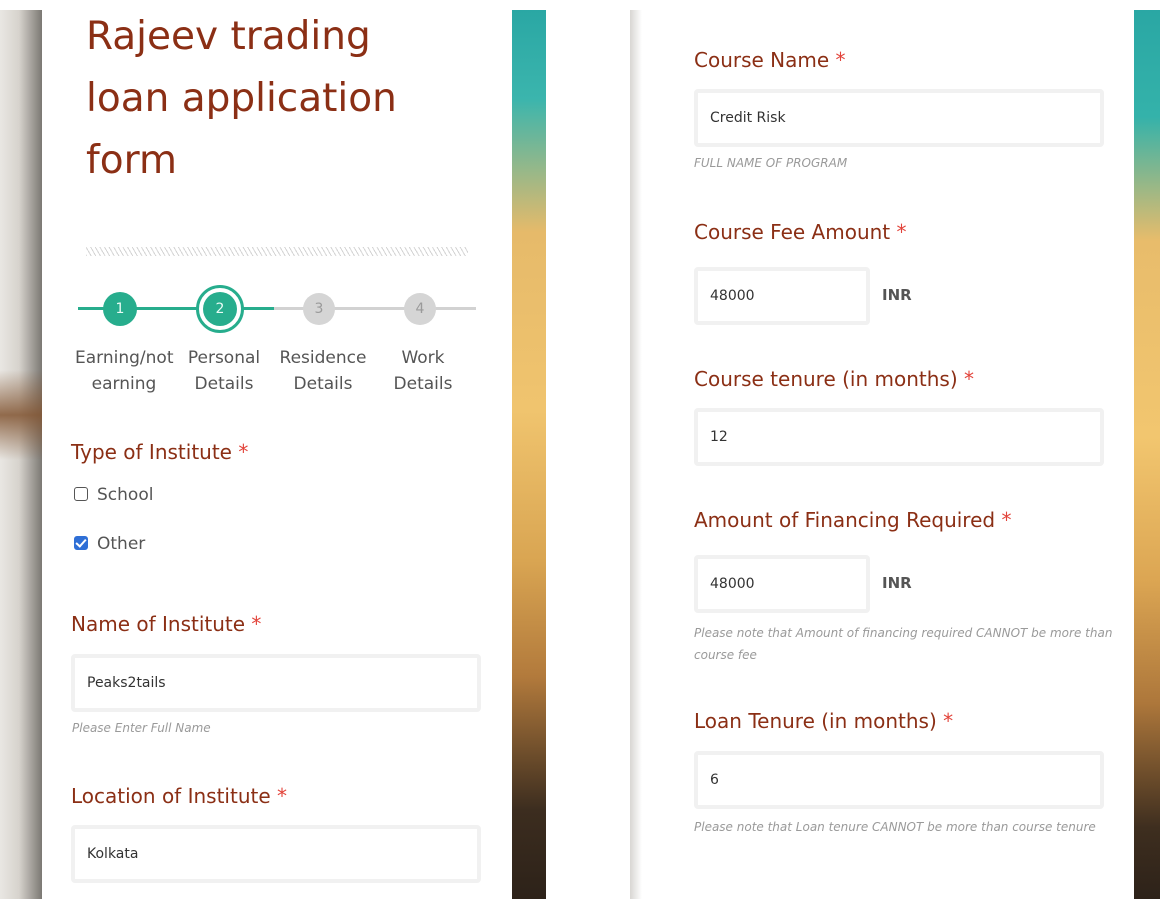 The height and width of the screenshot is (899, 1160). I want to click on school-checkbox, so click(81, 494).